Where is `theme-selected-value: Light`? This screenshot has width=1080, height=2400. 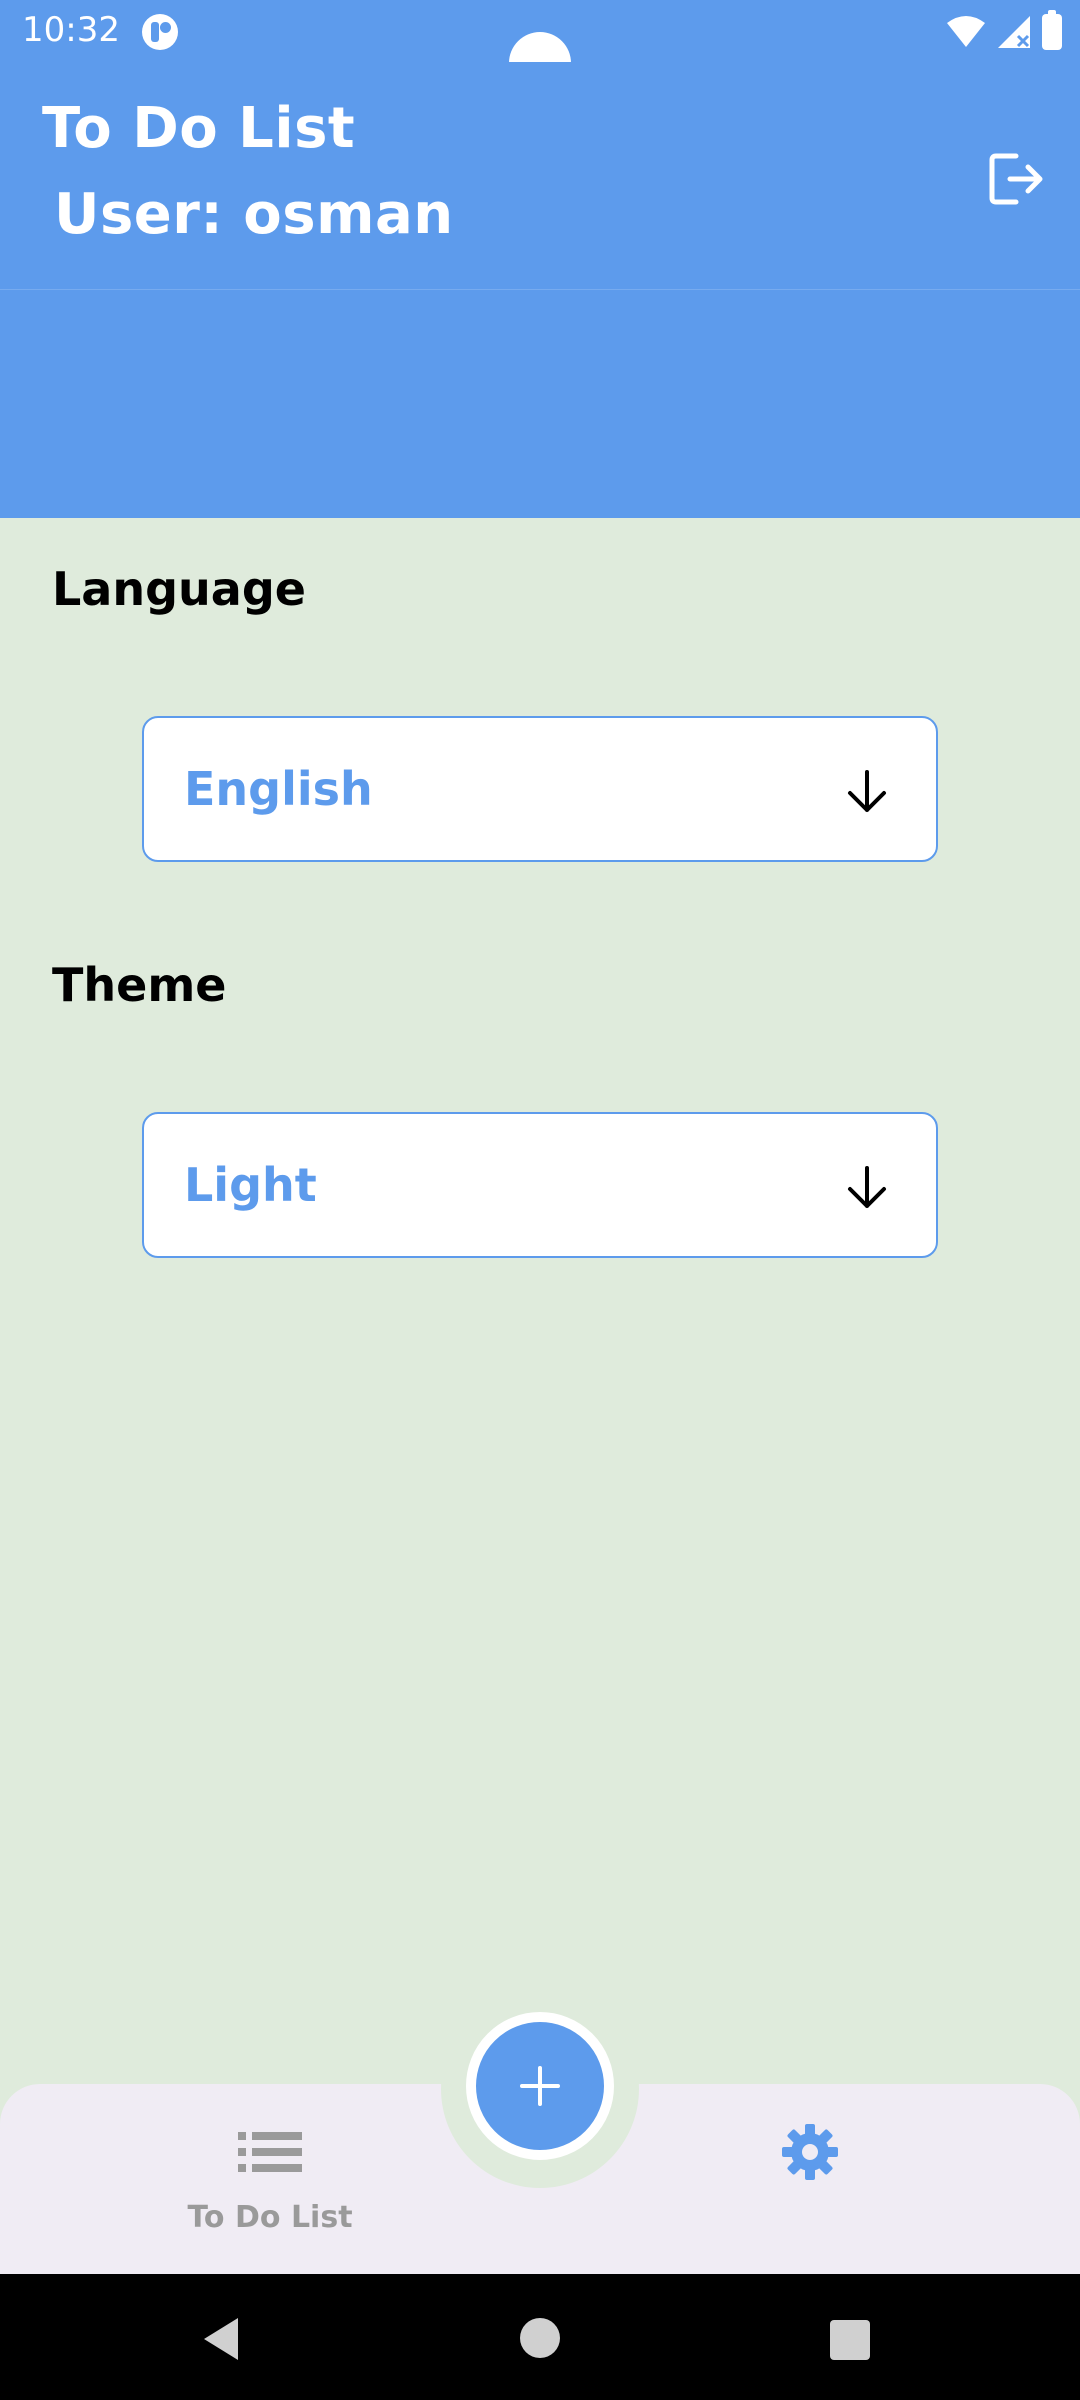 theme-selected-value: Light is located at coordinates (250, 1185).